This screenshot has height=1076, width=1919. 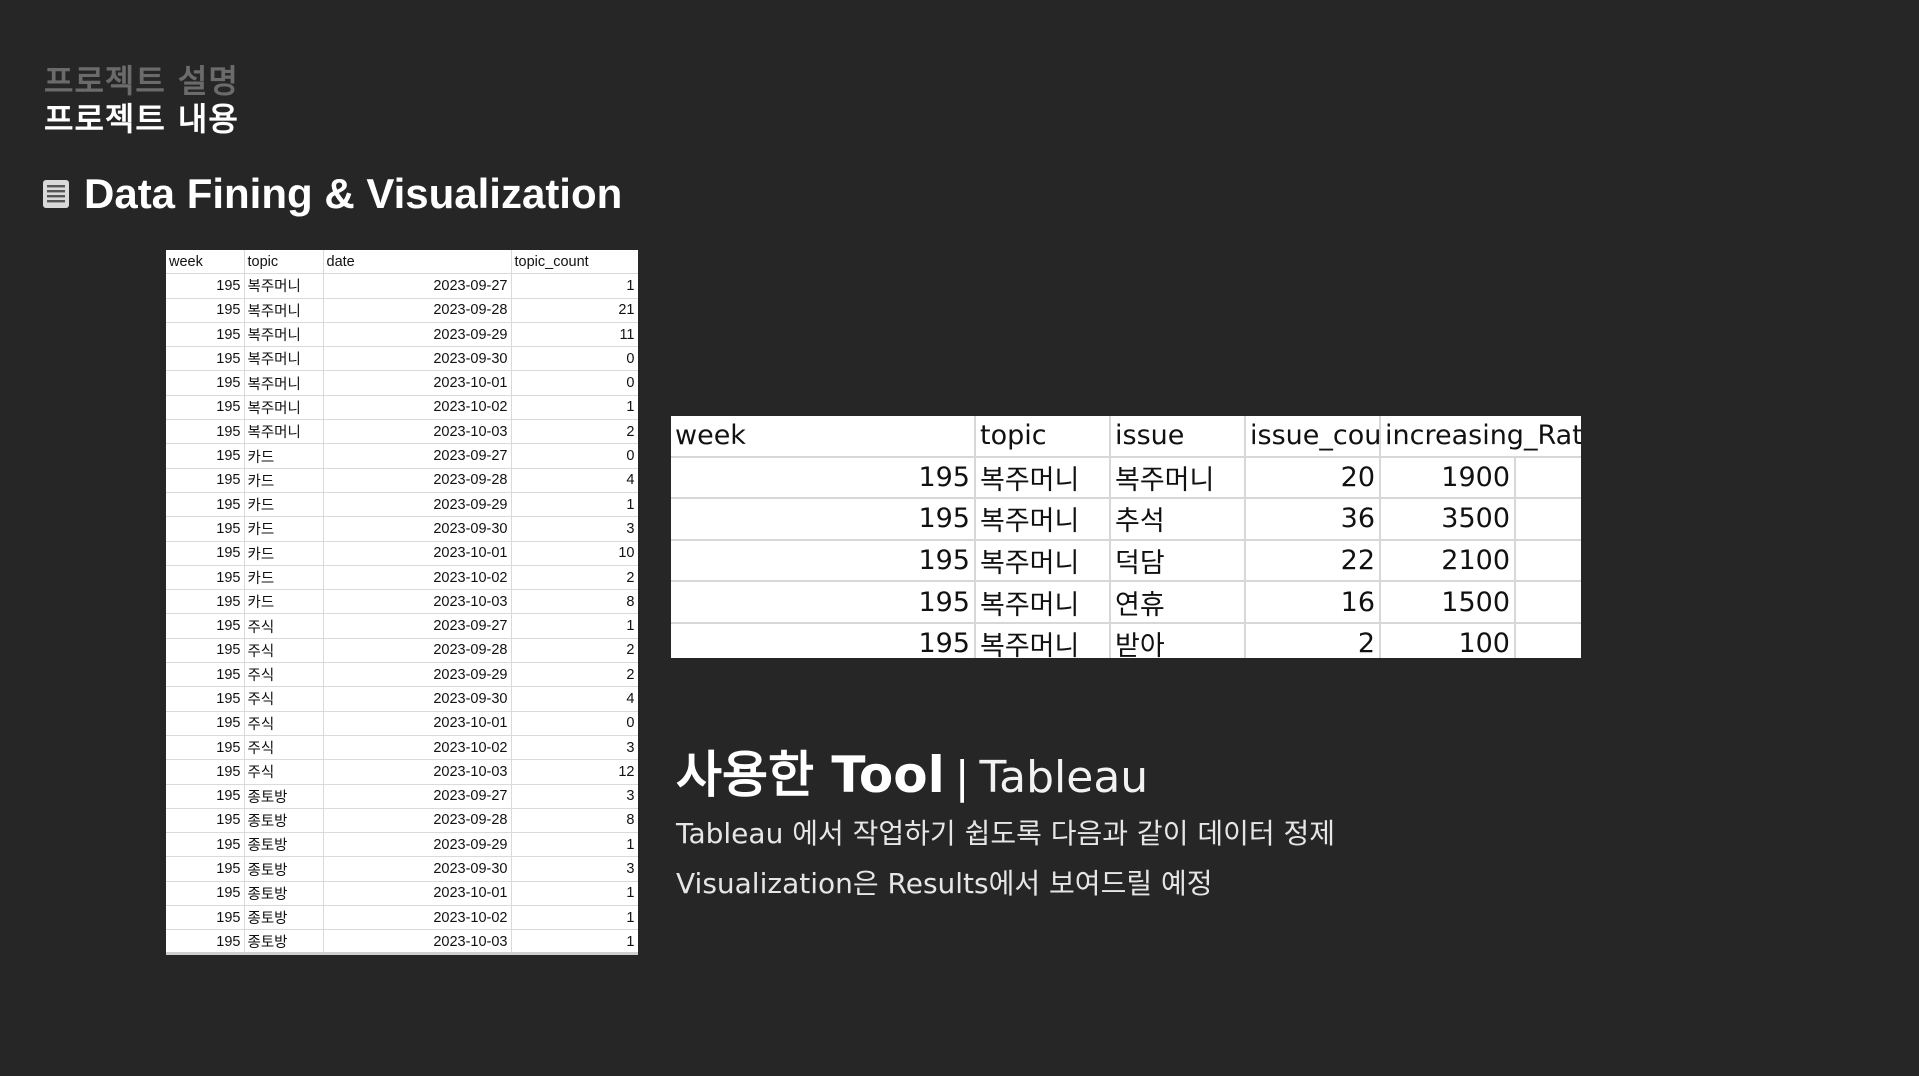 I want to click on table-row: 195 카드 2023-09-29 1, so click(x=402, y=505).